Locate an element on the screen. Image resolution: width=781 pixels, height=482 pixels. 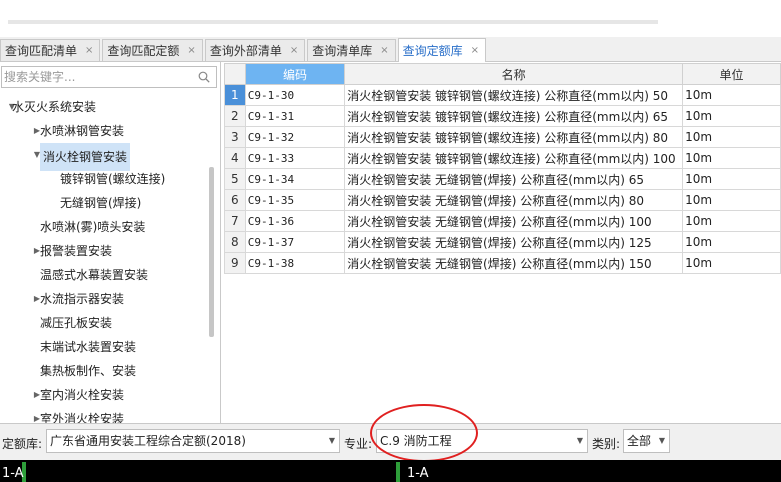
tree-item-label: 集热板制作、安装 is located at coordinates (88, 371).